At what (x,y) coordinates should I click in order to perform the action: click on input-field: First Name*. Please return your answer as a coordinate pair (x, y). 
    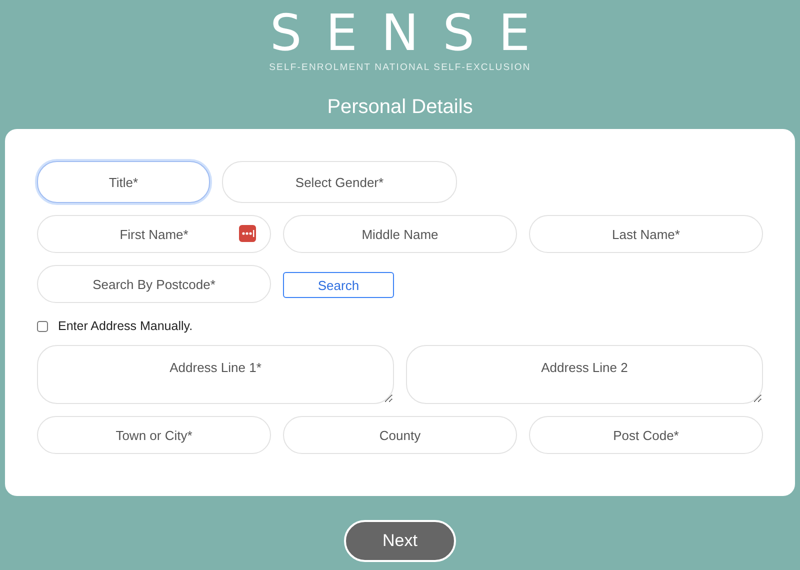
    Looking at the image, I should click on (154, 234).